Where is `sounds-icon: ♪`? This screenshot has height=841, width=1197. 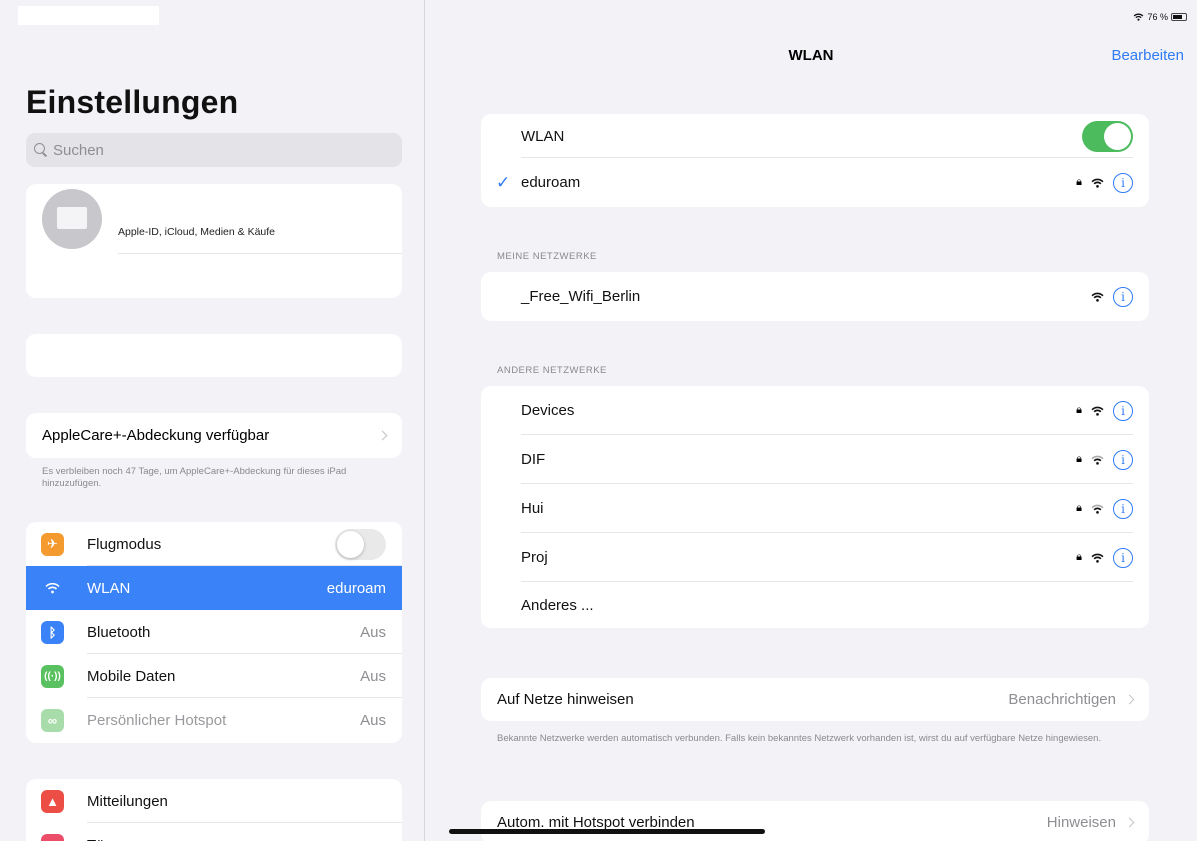 sounds-icon: ♪ is located at coordinates (52, 837).